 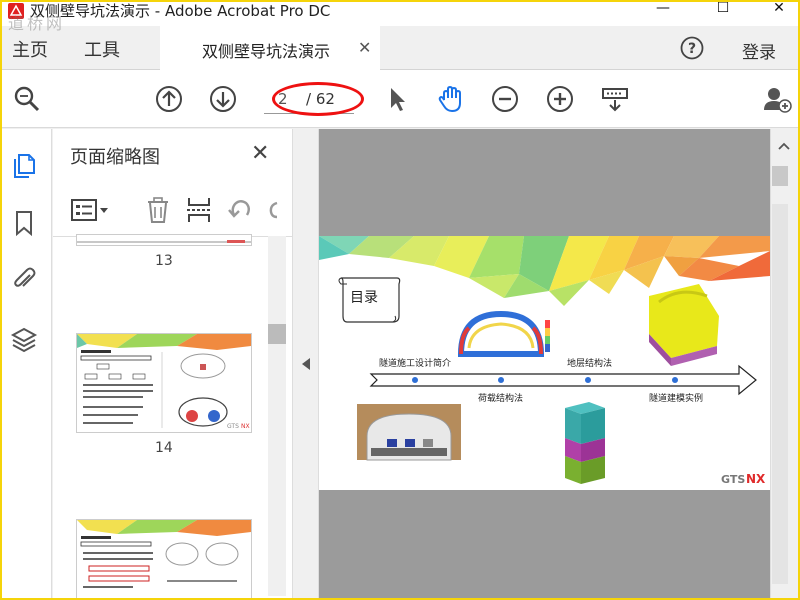 What do you see at coordinates (26, 364) in the screenshot?
I see `navigation-pane` at bounding box center [26, 364].